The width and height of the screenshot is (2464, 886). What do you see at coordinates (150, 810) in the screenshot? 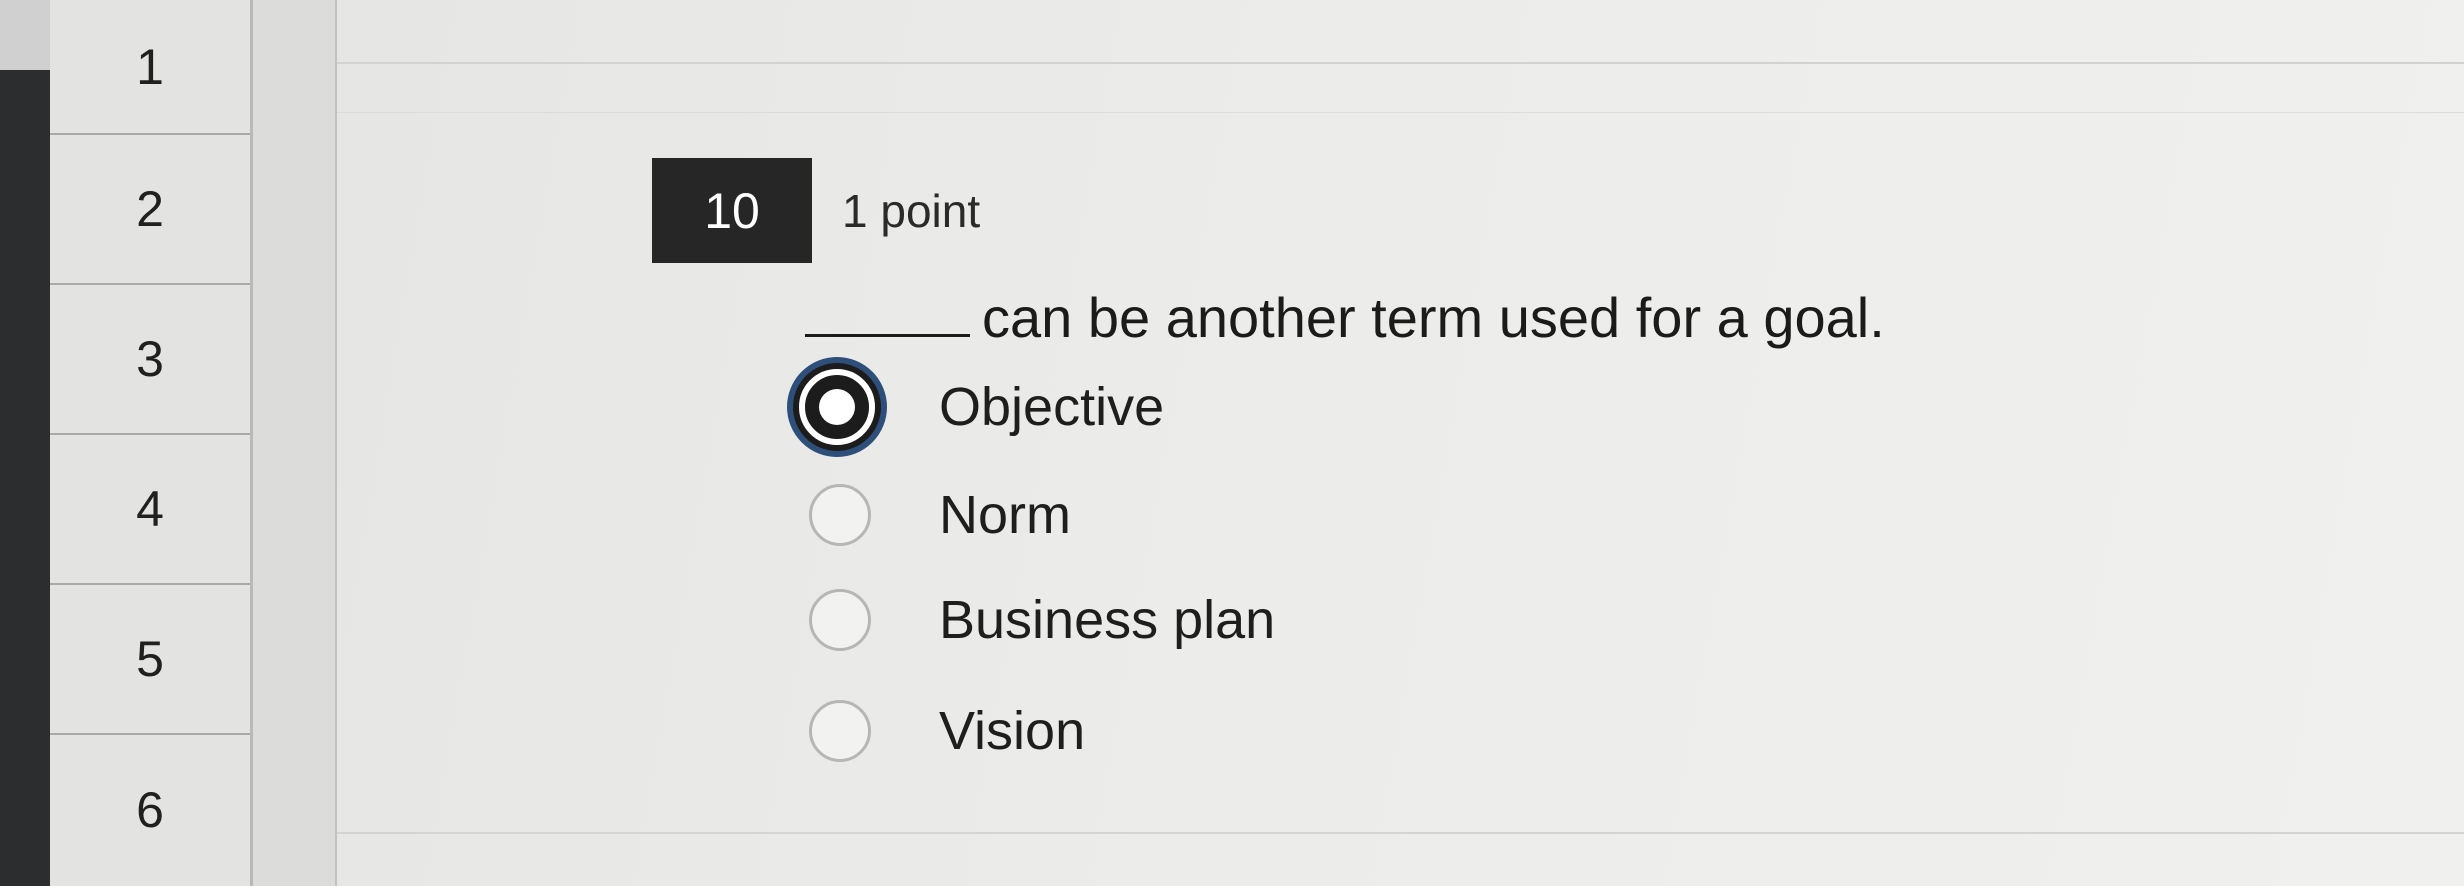
I see `nav-item-question-6: 6` at bounding box center [150, 810].